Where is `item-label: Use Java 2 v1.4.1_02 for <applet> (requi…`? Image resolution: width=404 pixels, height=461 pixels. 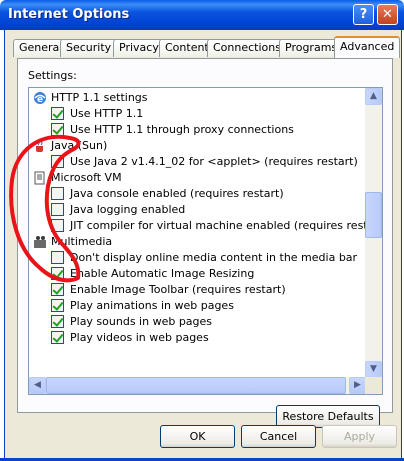
item-label: Use Java 2 v1.4.1_02 for <applet> (requi… is located at coordinates (214, 161).